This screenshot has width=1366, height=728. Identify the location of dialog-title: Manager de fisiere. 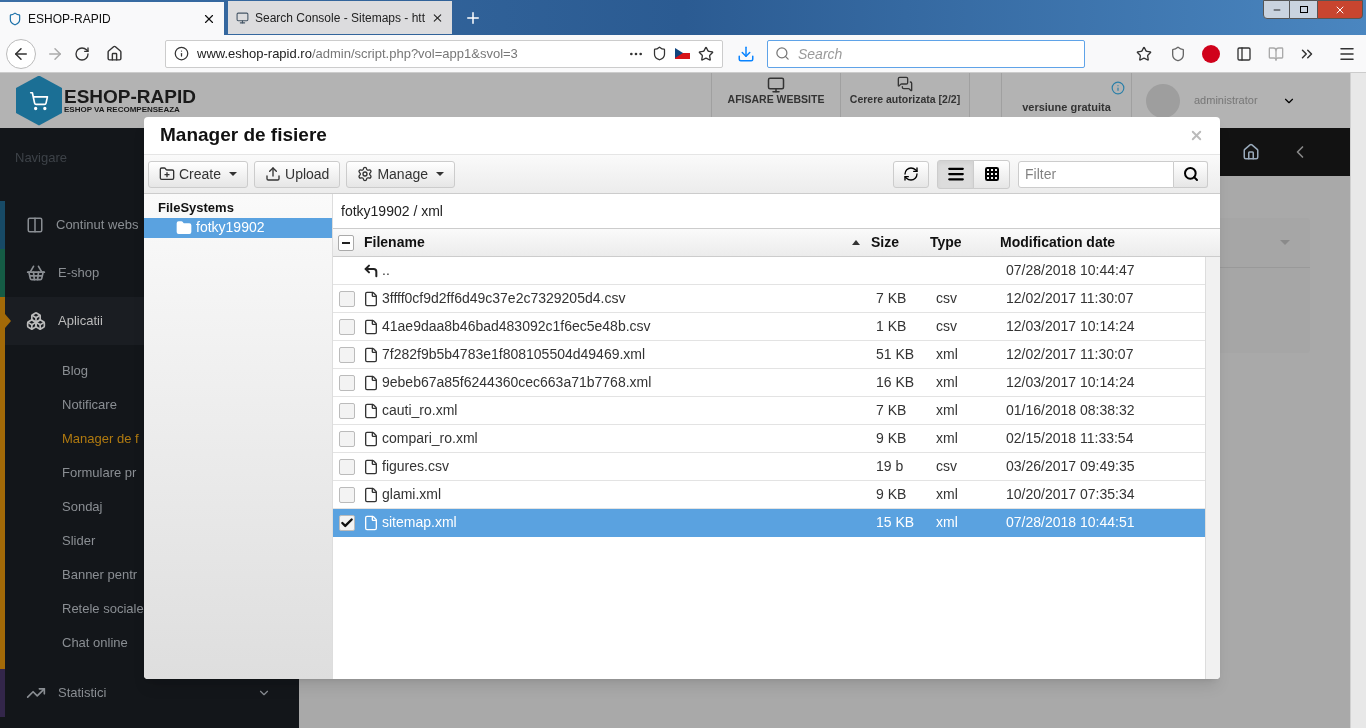
(244, 135).